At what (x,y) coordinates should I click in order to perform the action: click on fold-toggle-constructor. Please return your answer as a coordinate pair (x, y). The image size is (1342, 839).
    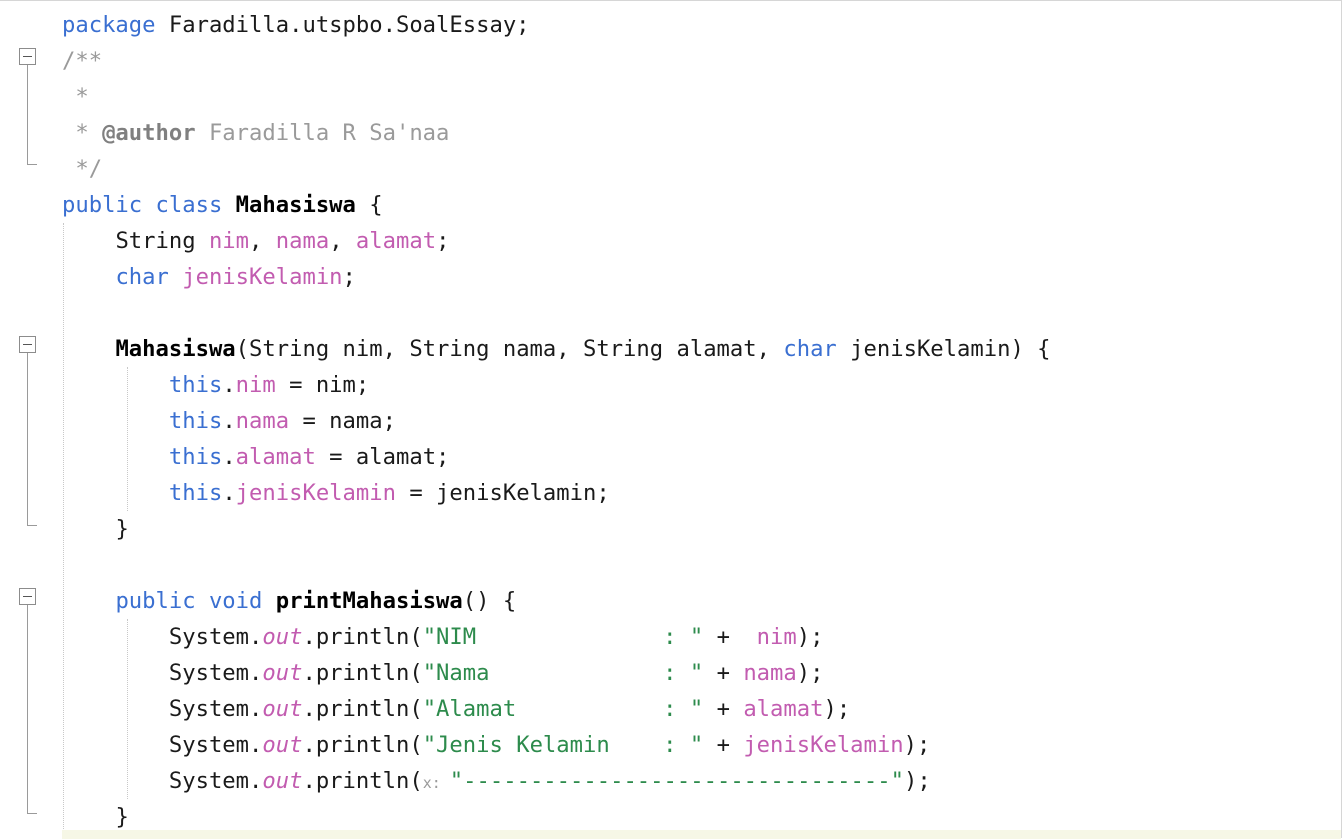
    Looking at the image, I should click on (27, 344).